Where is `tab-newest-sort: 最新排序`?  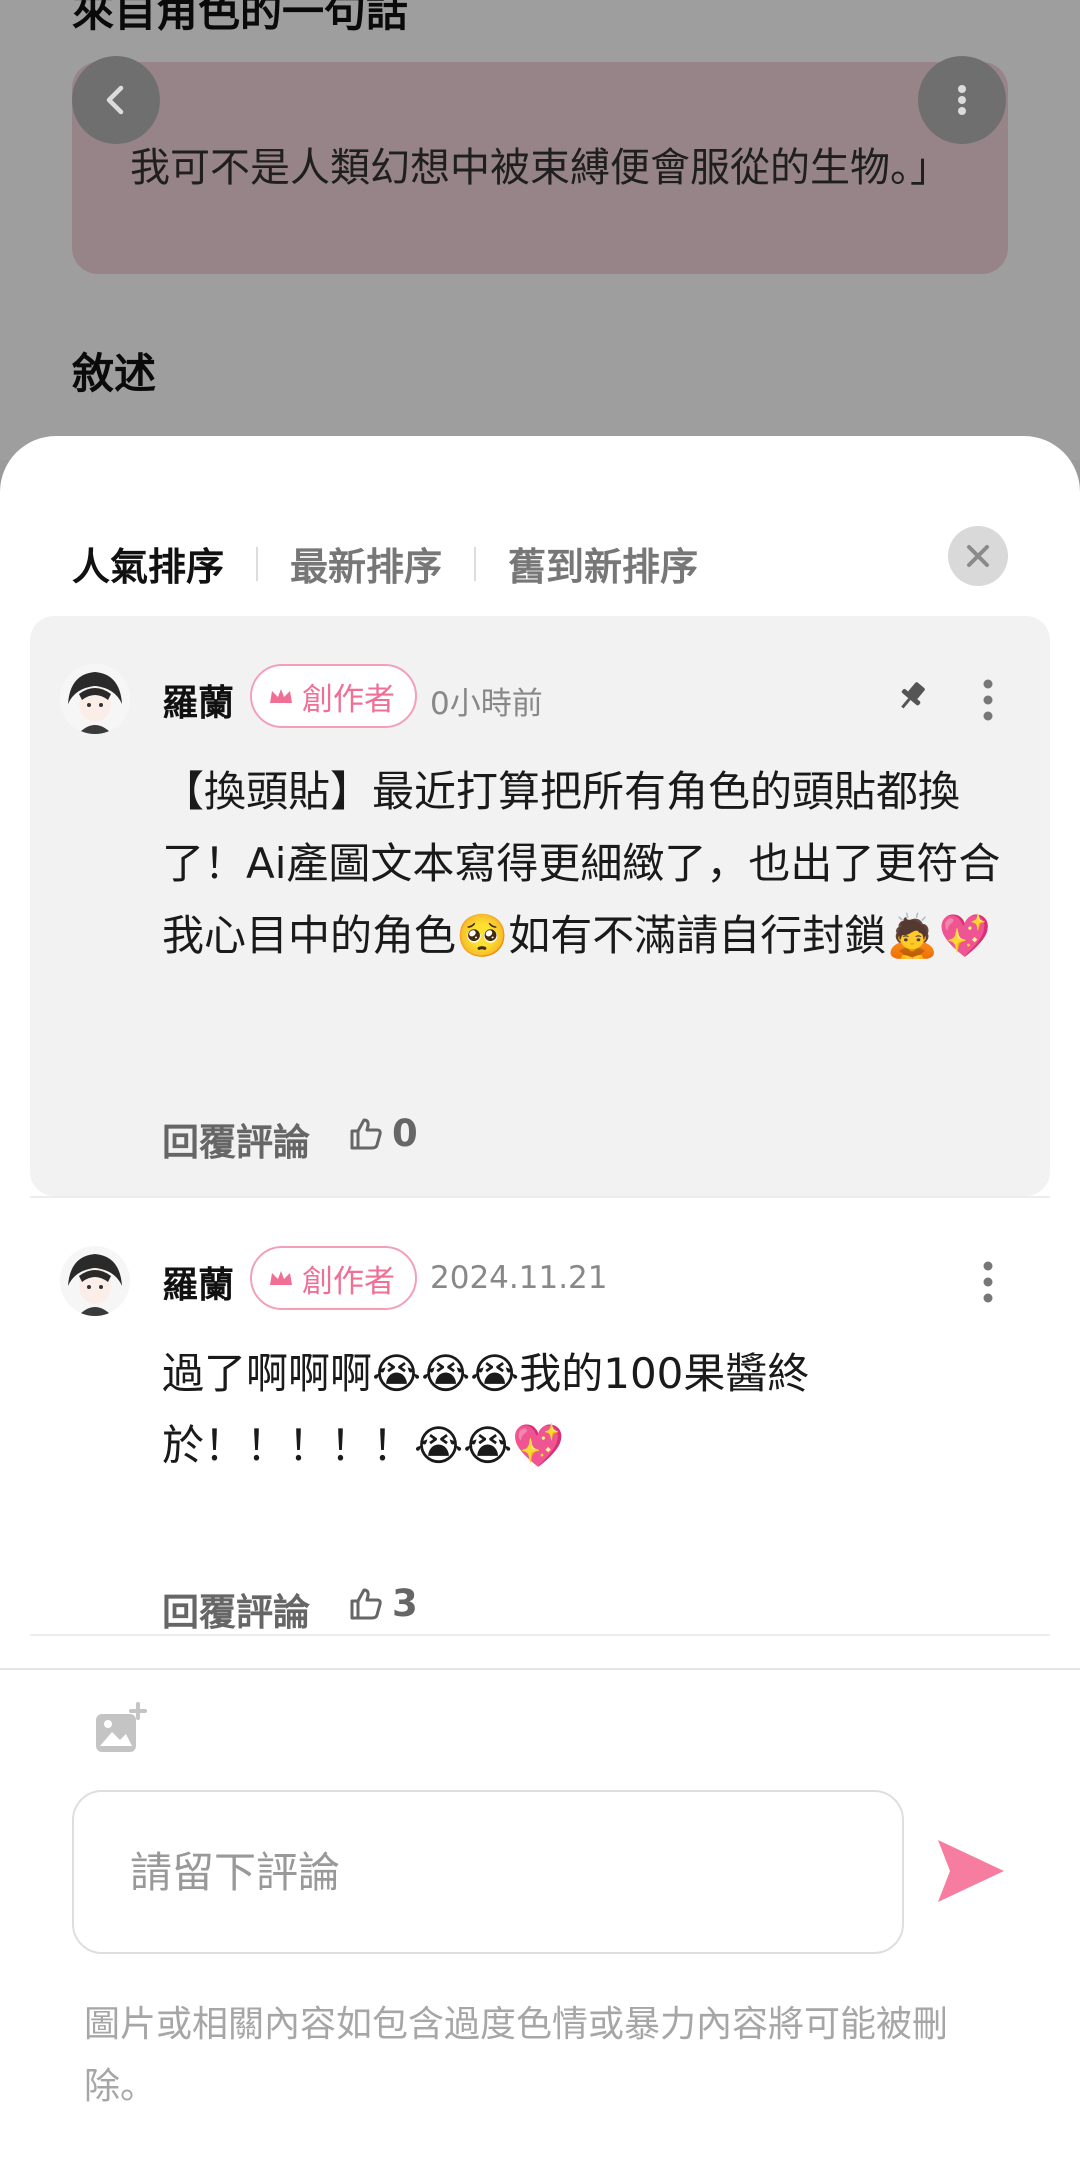
tab-newest-sort: 最新排序 is located at coordinates (366, 563).